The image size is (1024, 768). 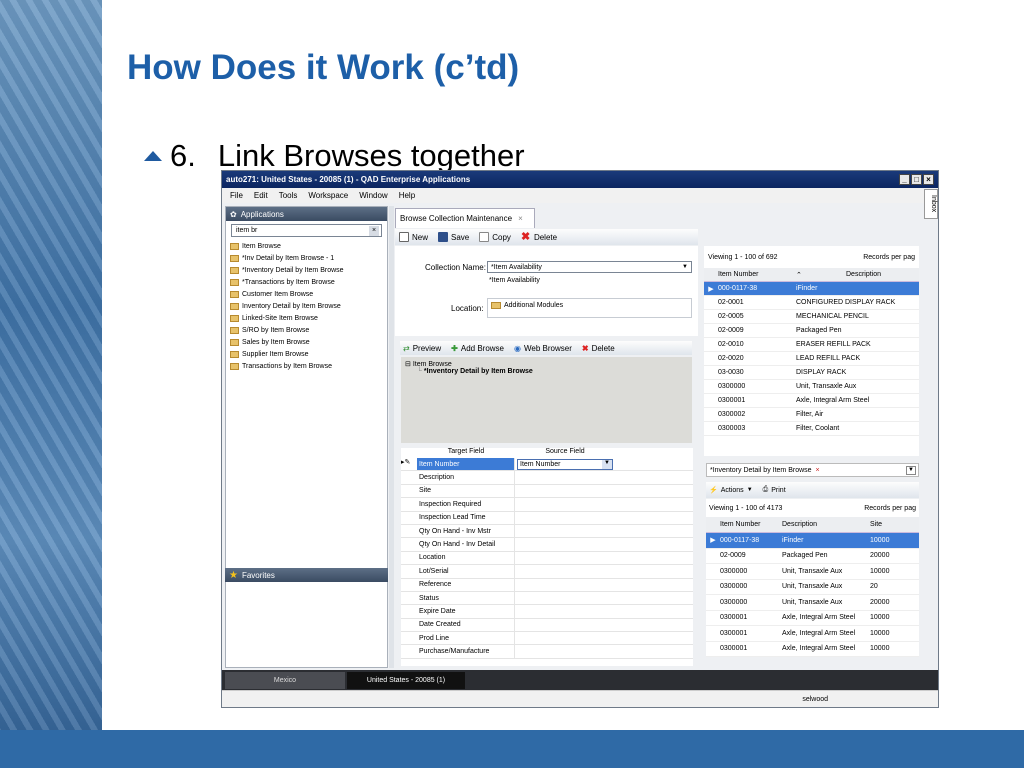 What do you see at coordinates (306, 306) in the screenshot?
I see `application-list-item: Inventory Detail by Item Browse` at bounding box center [306, 306].